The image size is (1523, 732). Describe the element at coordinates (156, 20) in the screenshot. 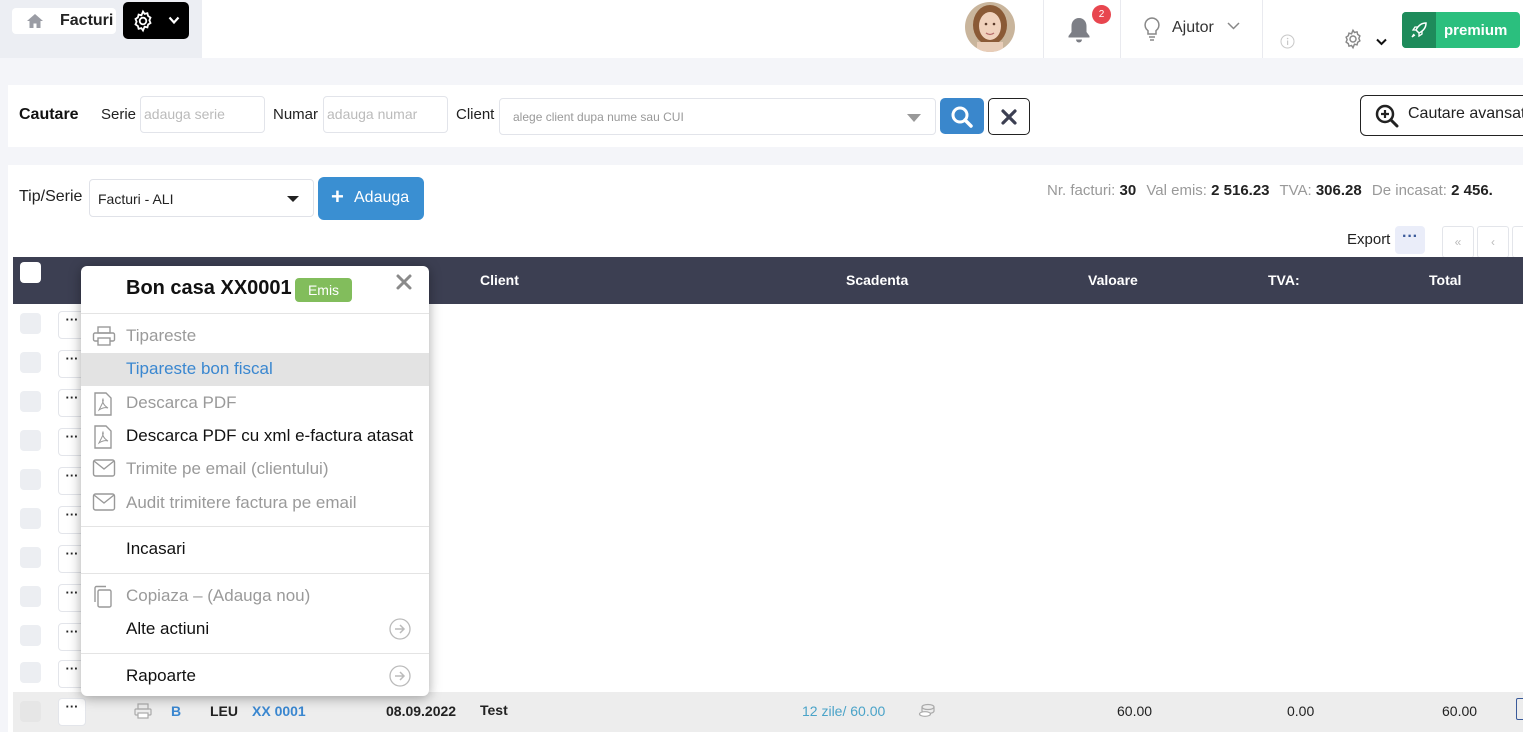

I see `settings-dropdown-button` at that location.